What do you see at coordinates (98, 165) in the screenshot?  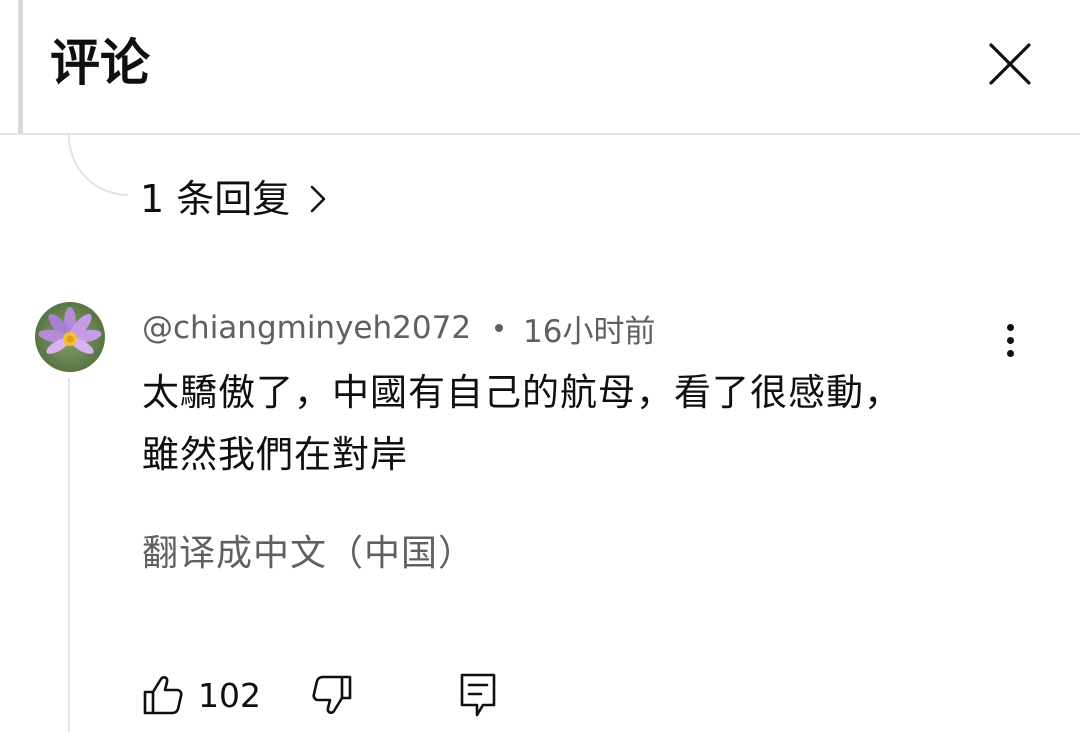 I see `thread-connector` at bounding box center [98, 165].